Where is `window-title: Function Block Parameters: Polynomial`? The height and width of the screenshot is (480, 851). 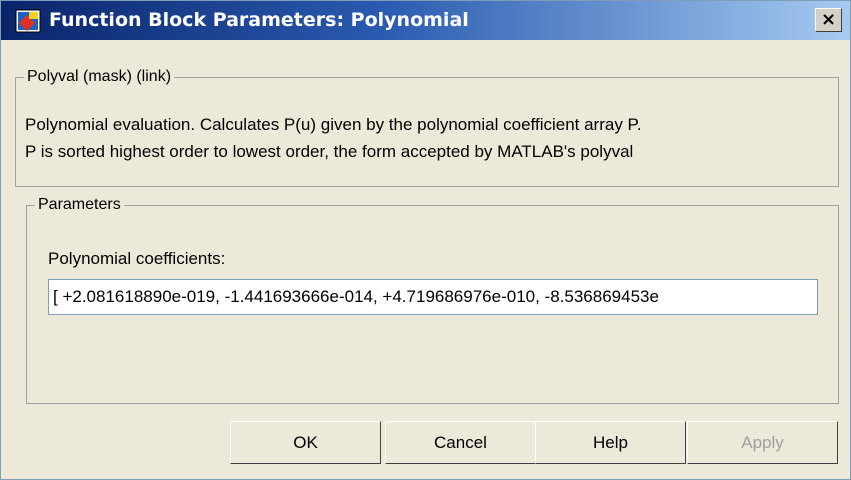
window-title: Function Block Parameters: Polynomial is located at coordinates (259, 20).